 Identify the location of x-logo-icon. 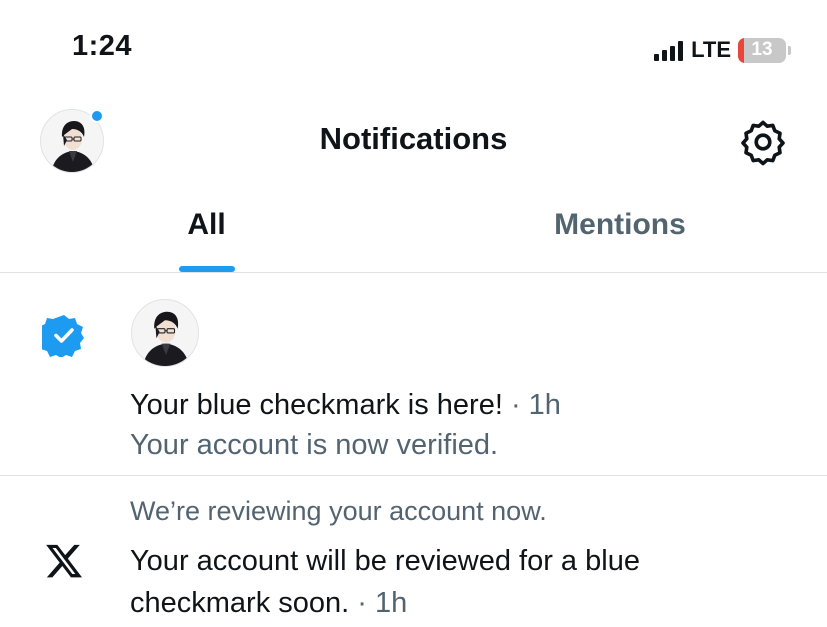
(64, 561).